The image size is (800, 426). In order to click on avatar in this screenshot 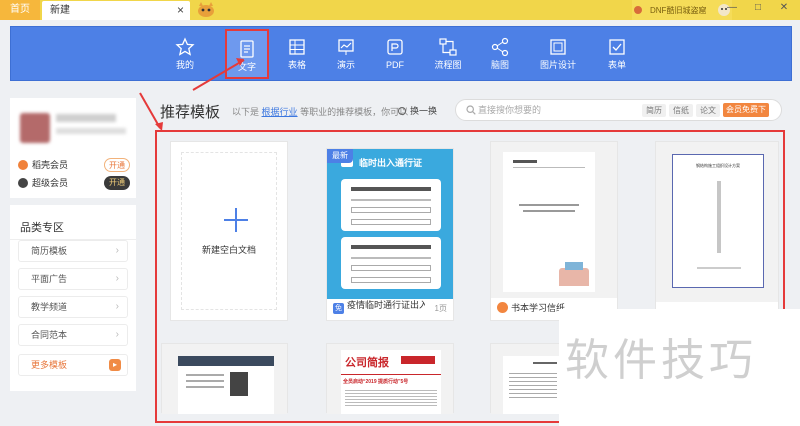, I will do `click(35, 128)`.